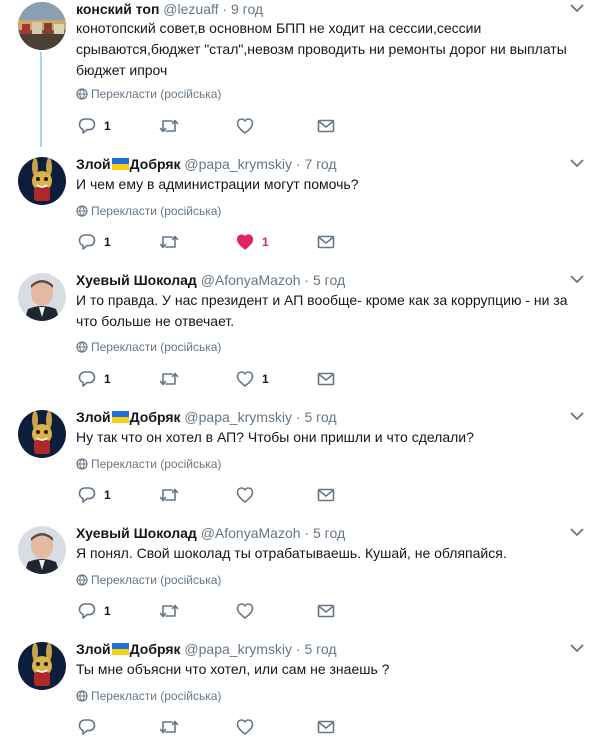 This screenshot has width=614, height=745. What do you see at coordinates (265, 379) in the screenshot?
I see `like-count: 1` at bounding box center [265, 379].